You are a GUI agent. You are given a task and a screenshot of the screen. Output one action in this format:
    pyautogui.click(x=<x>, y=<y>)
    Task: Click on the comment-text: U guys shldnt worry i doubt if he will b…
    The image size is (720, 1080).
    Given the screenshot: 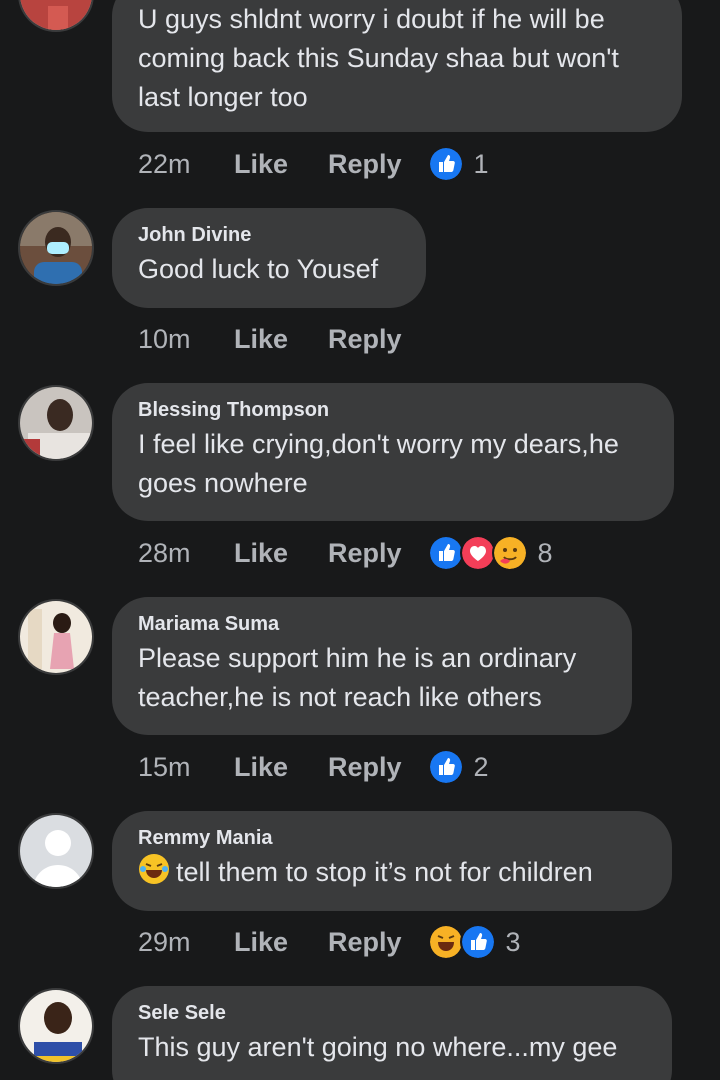 What is the action you would take?
    pyautogui.click(x=378, y=58)
    